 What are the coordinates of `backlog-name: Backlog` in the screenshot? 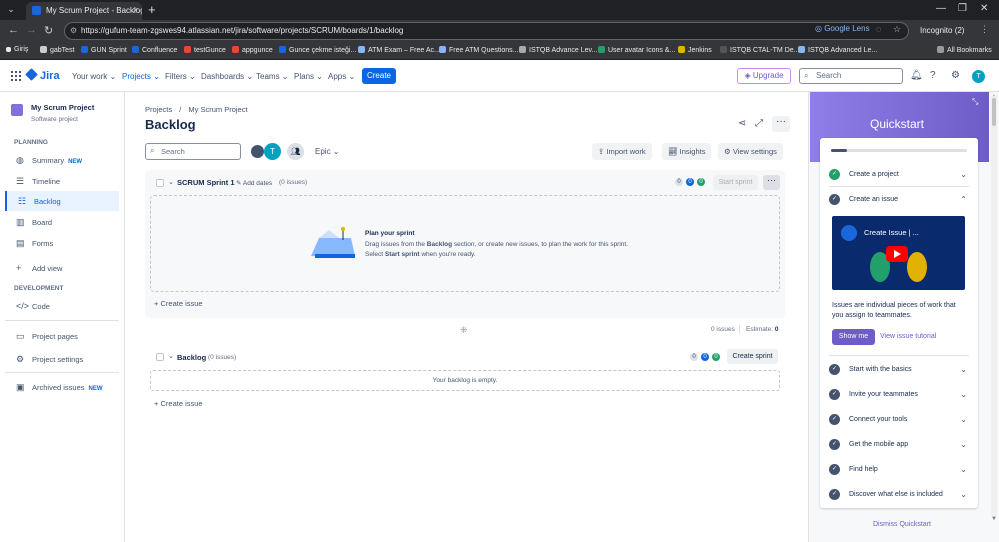 It's located at (191, 357).